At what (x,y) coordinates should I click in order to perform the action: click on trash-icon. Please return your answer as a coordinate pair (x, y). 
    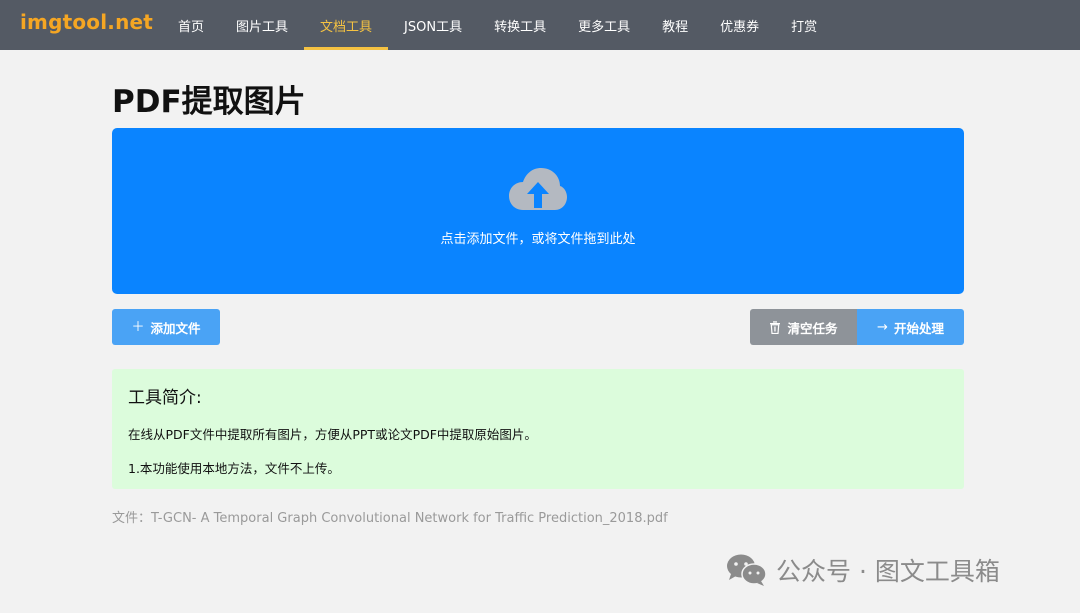
    Looking at the image, I should click on (775, 327).